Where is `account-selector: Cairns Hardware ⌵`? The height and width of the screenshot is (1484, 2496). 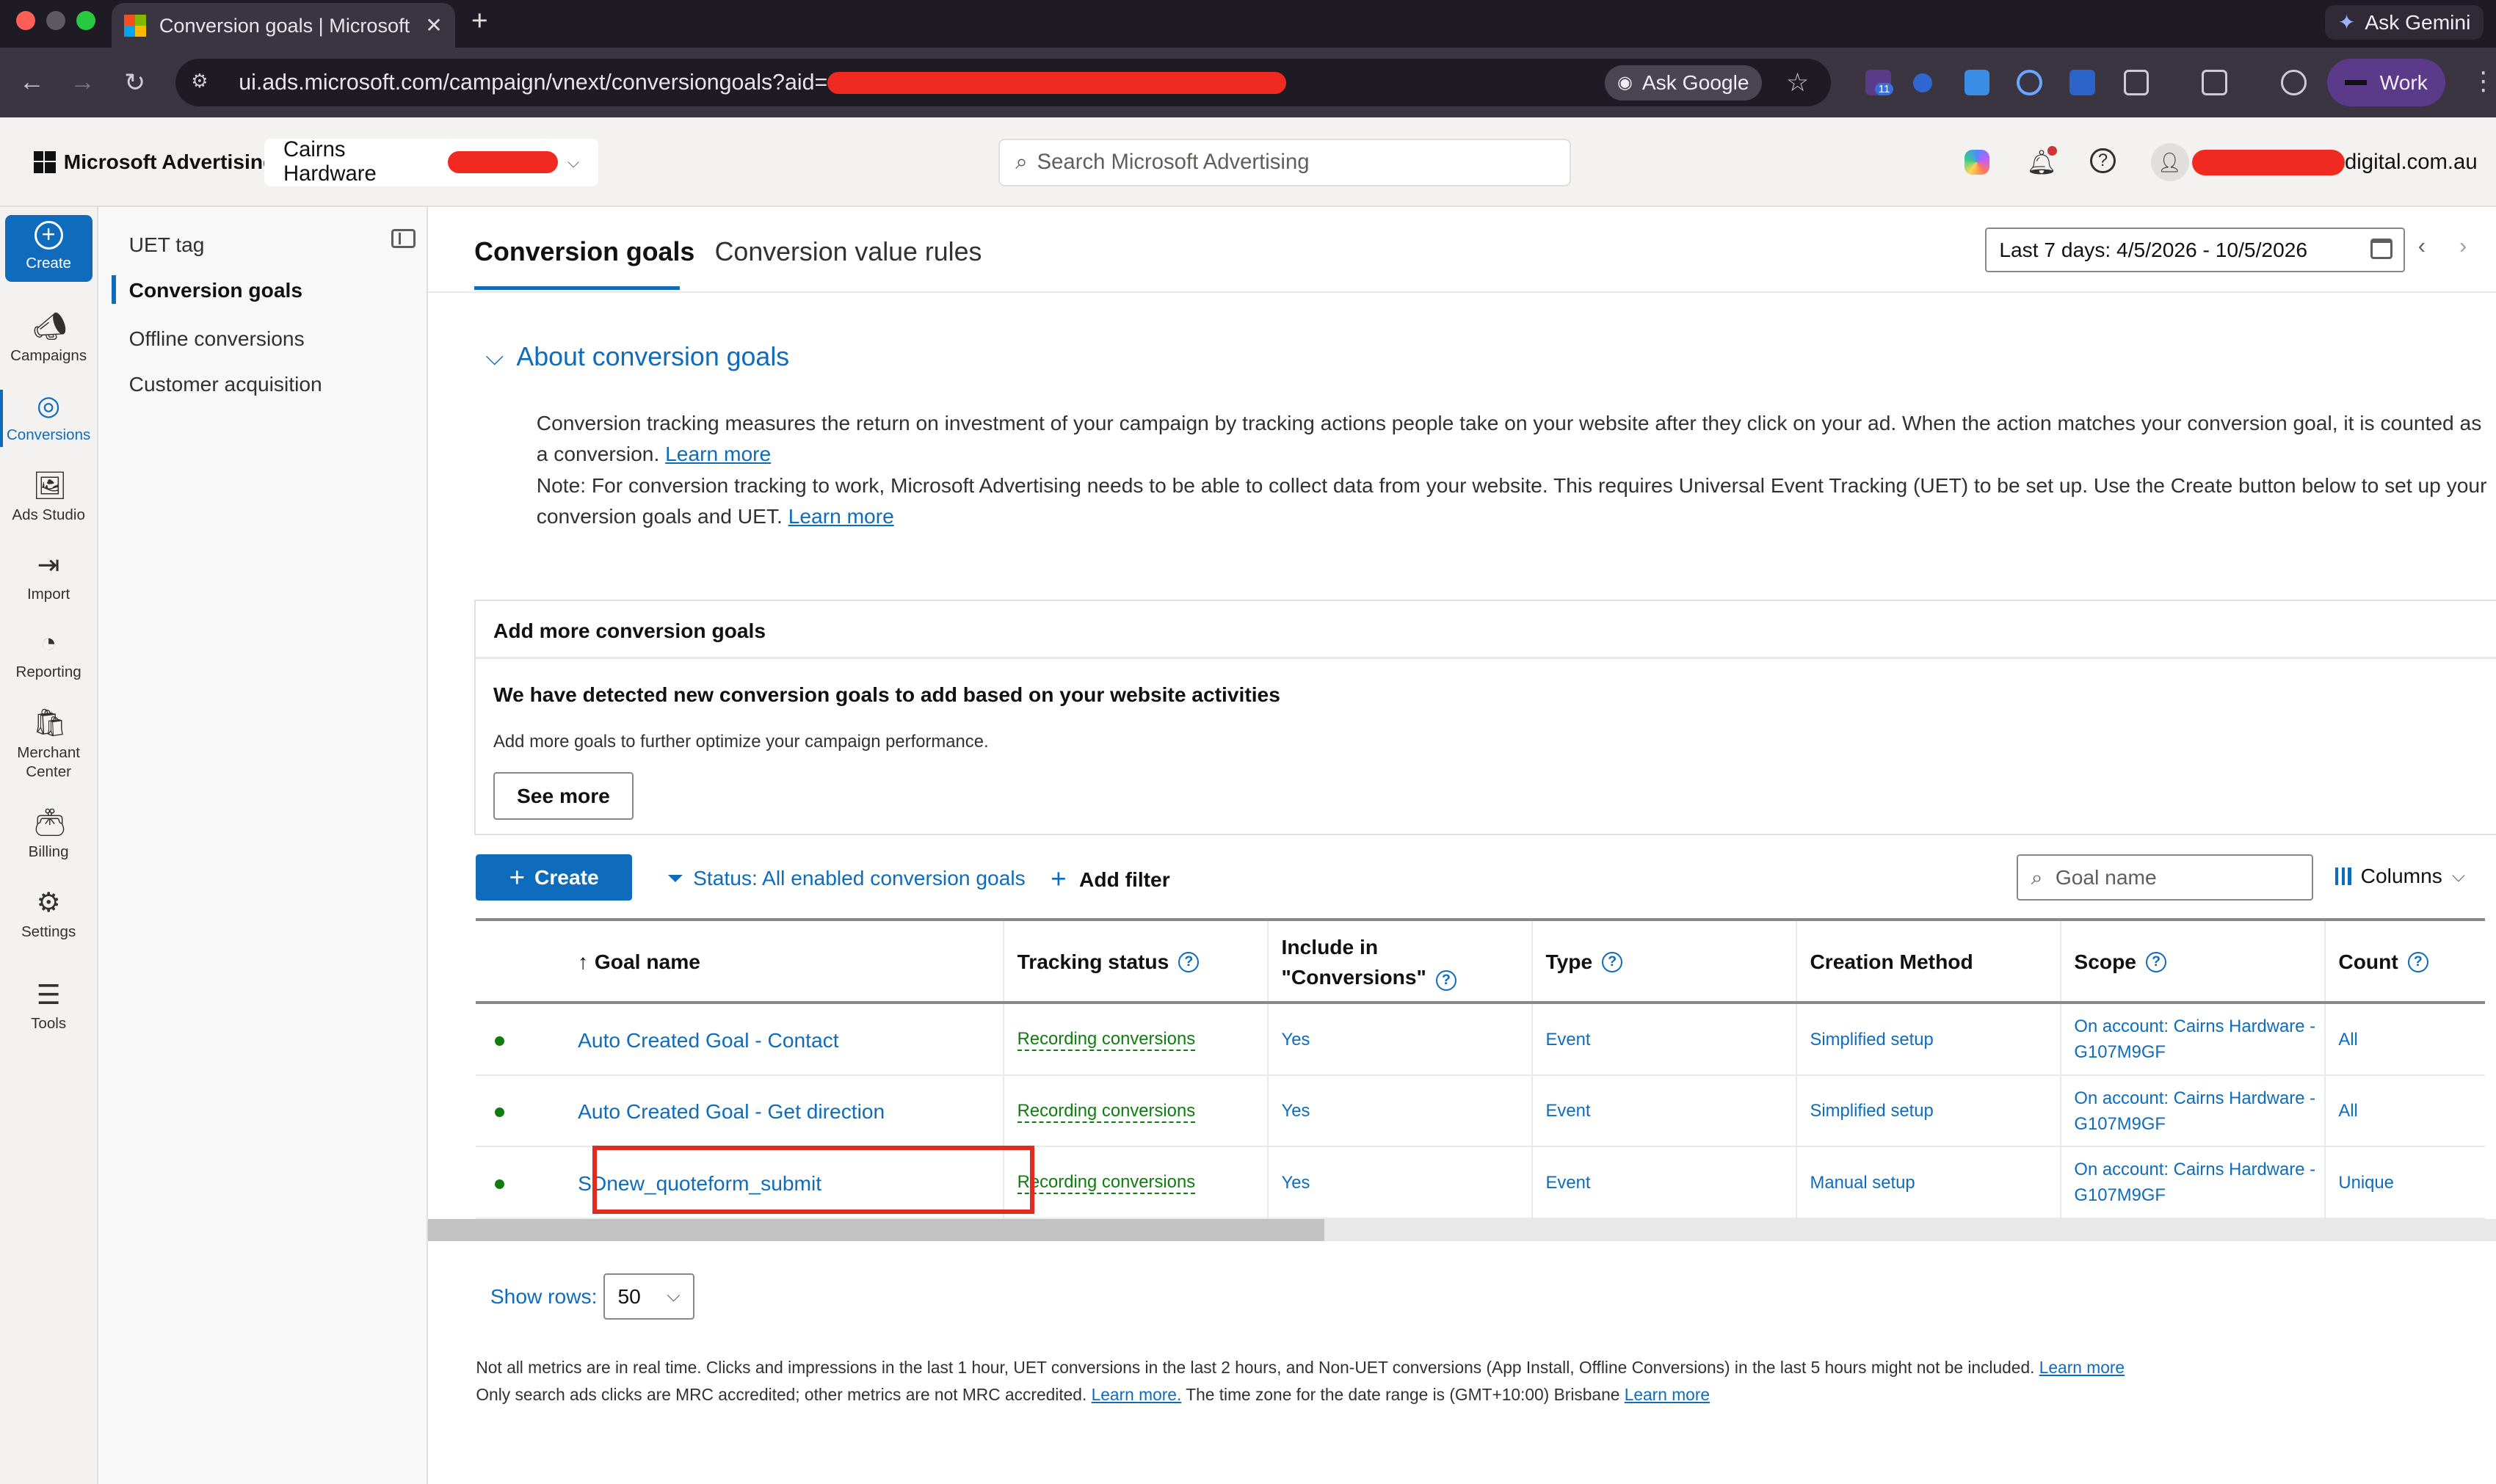 account-selector: Cairns Hardware ⌵ is located at coordinates (431, 162).